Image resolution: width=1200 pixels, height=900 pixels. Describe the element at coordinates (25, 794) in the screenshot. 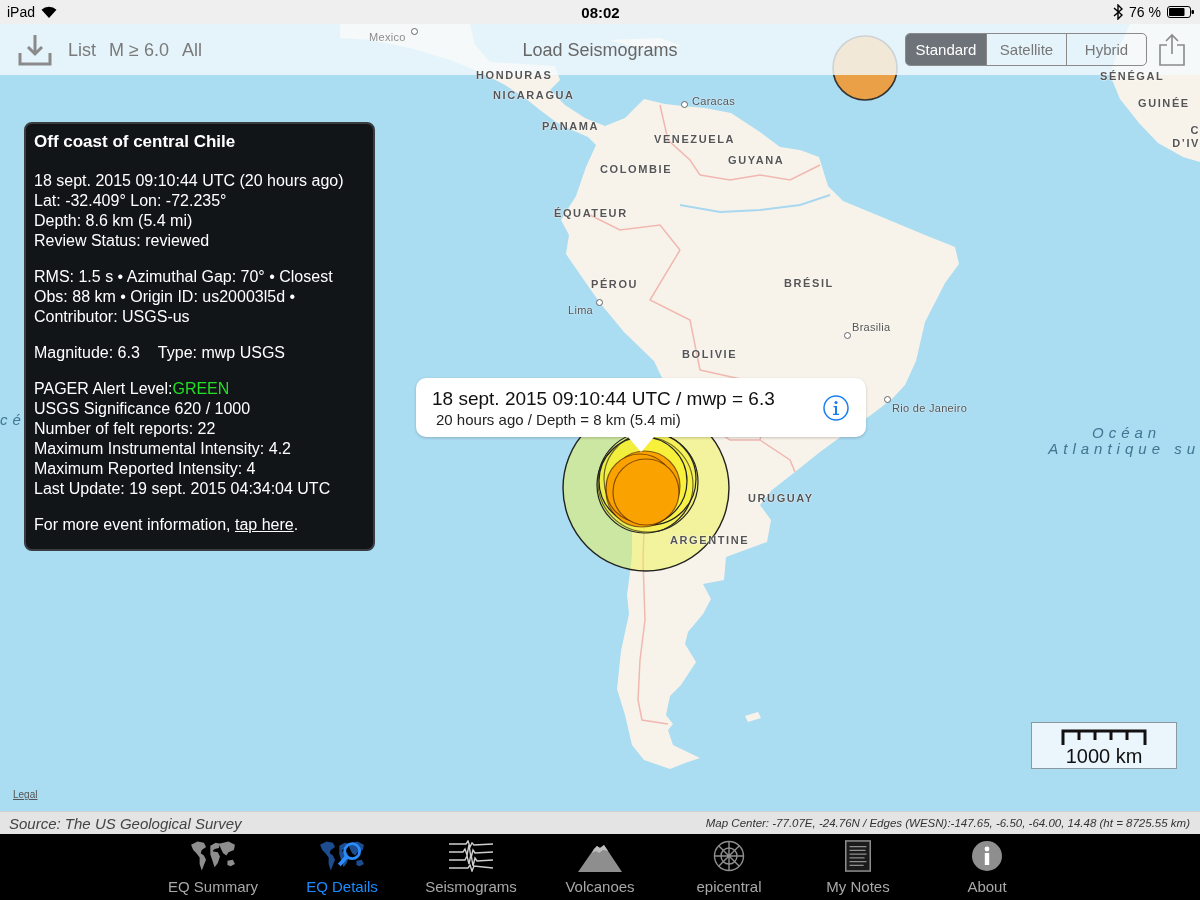

I see `legal-link: Legal` at that location.